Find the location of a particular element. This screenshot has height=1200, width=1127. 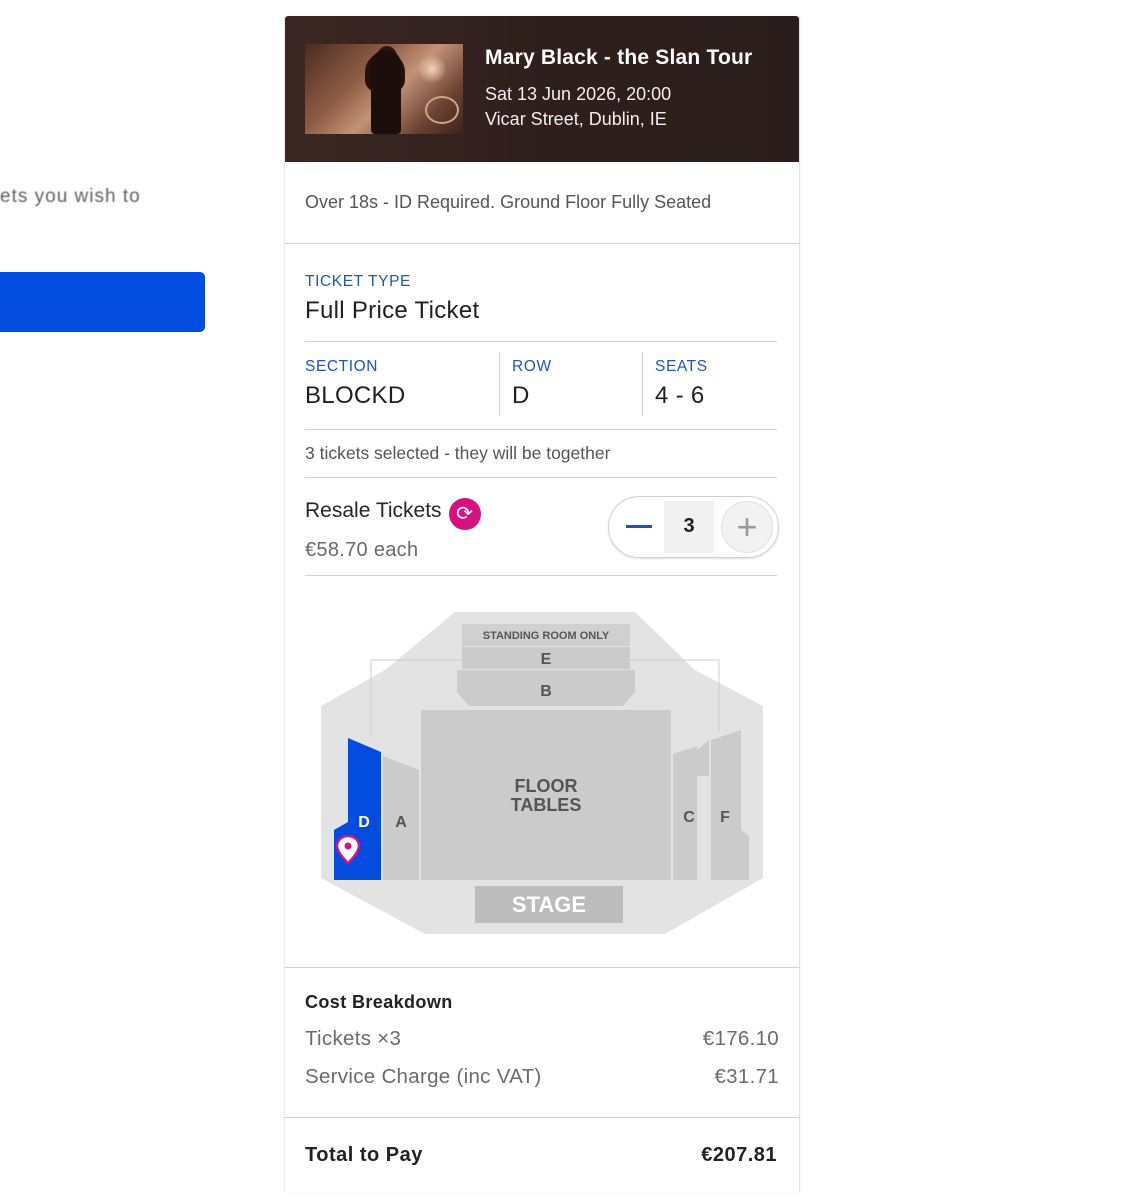

tickets-cost-value: €176.10 is located at coordinates (740, 1038).